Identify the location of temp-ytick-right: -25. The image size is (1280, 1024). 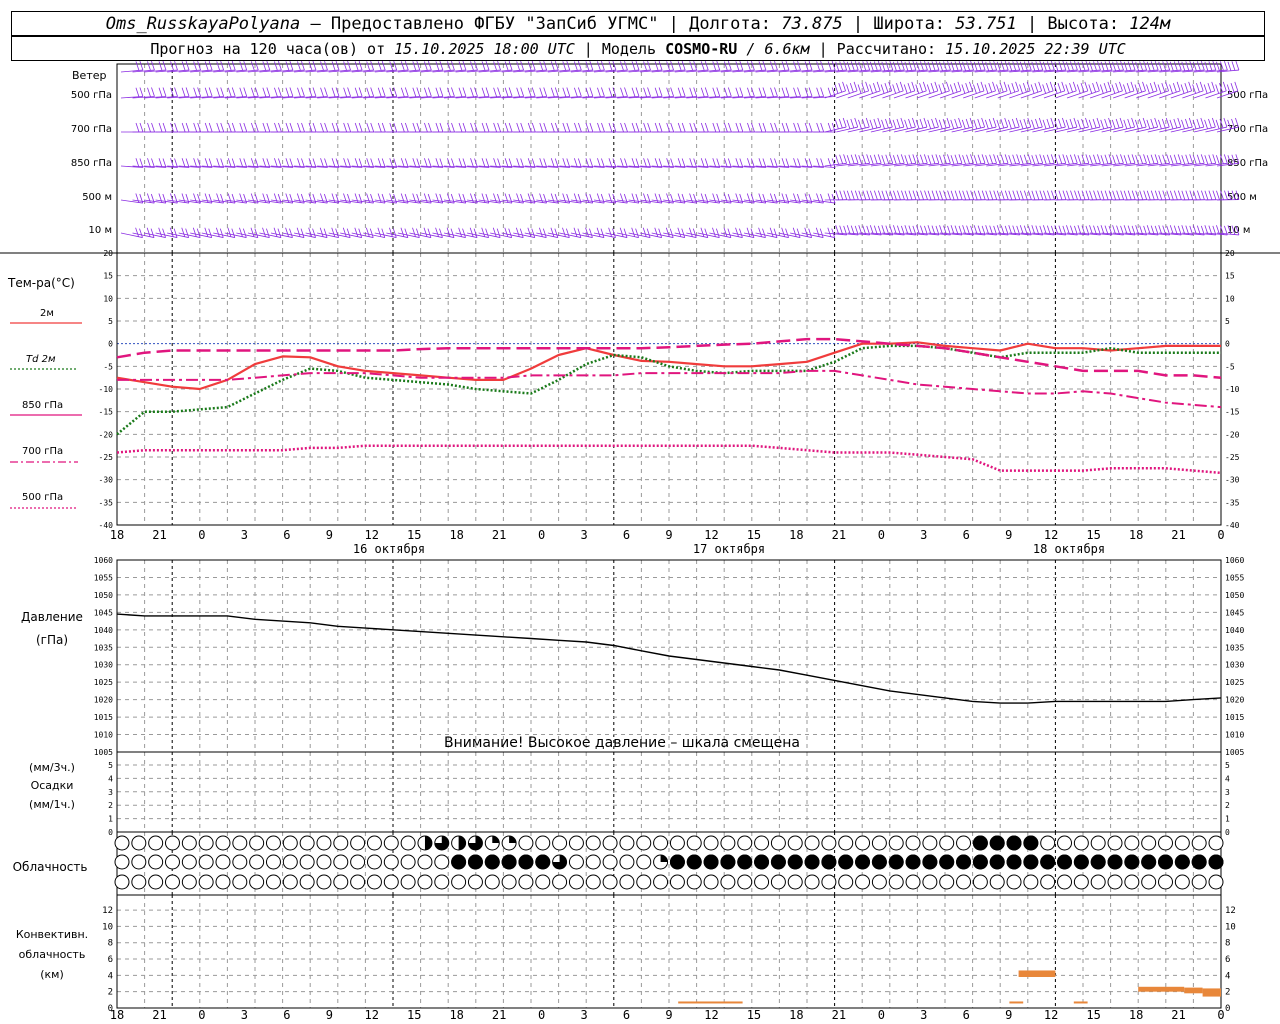
(1232, 457).